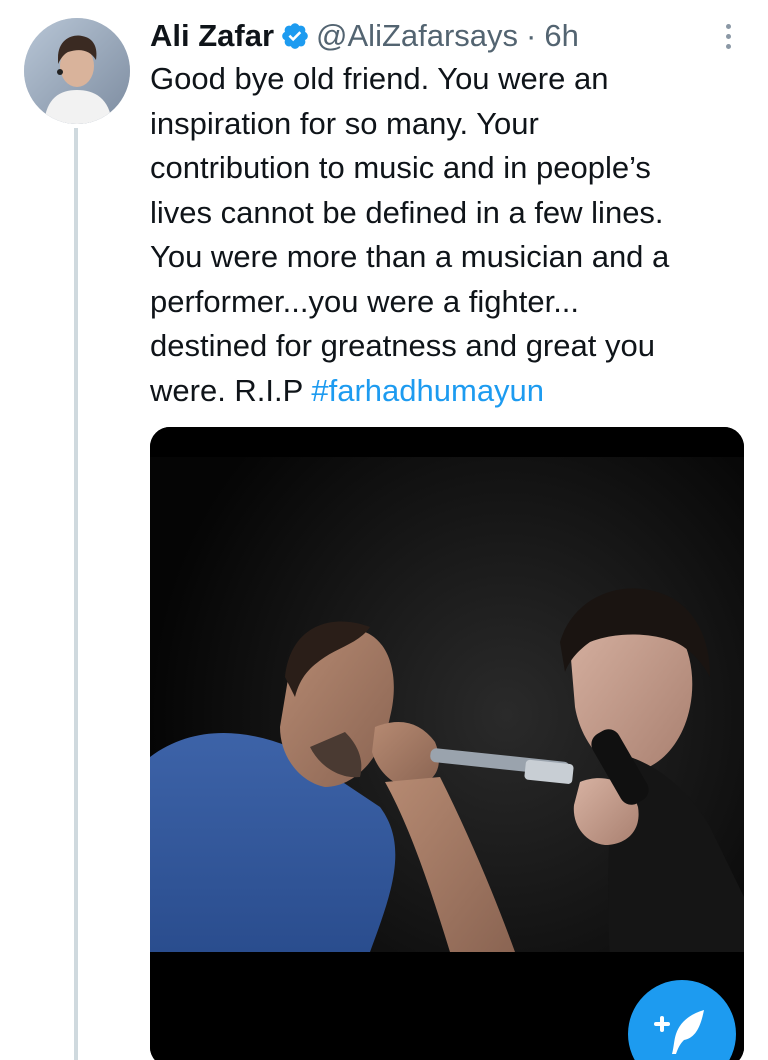 This screenshot has width=768, height=1060. I want to click on tweet-text-line: You were more than a musician and a, so click(410, 256).